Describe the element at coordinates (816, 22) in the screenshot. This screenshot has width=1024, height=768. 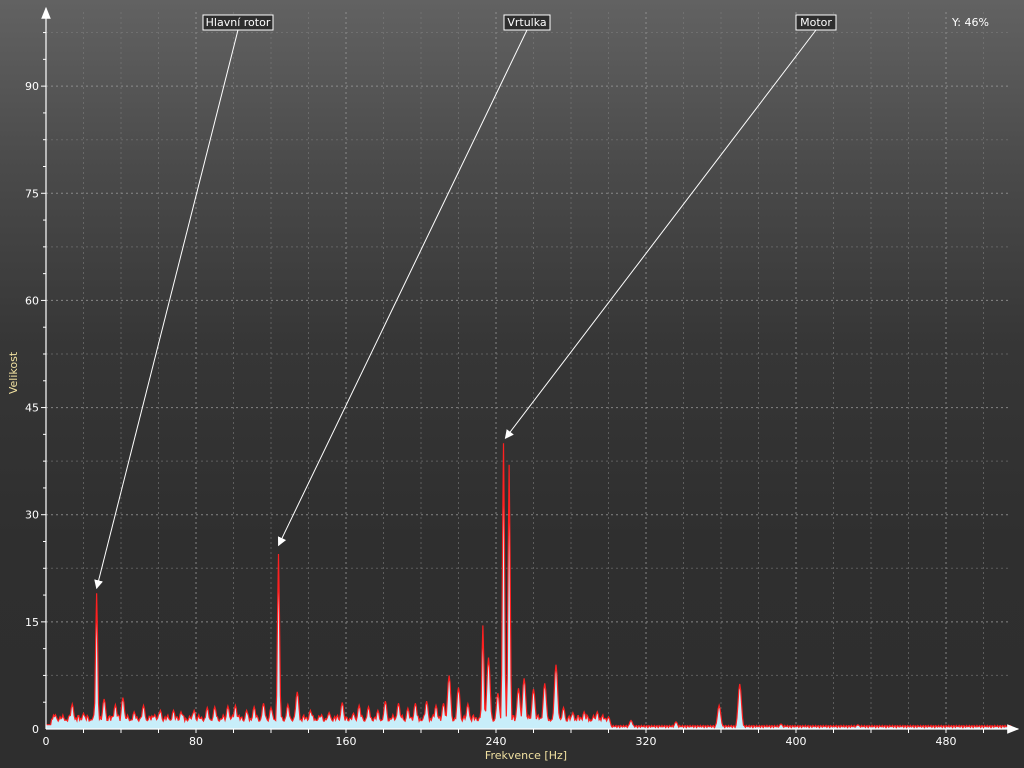
I see `annotation-label: Motor` at that location.